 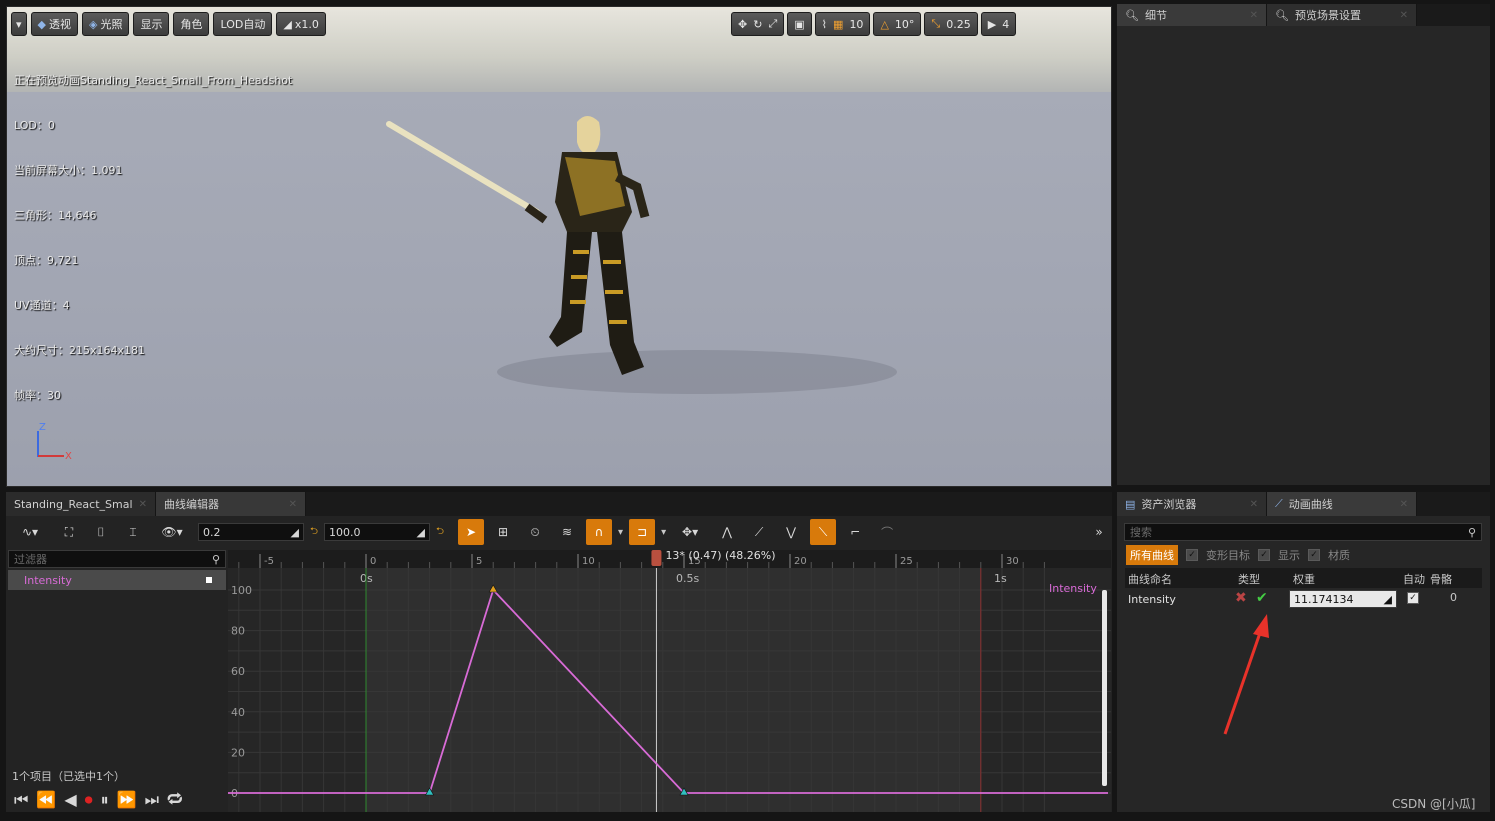 I want to click on visibility-button: 👁︎▾, so click(x=172, y=532).